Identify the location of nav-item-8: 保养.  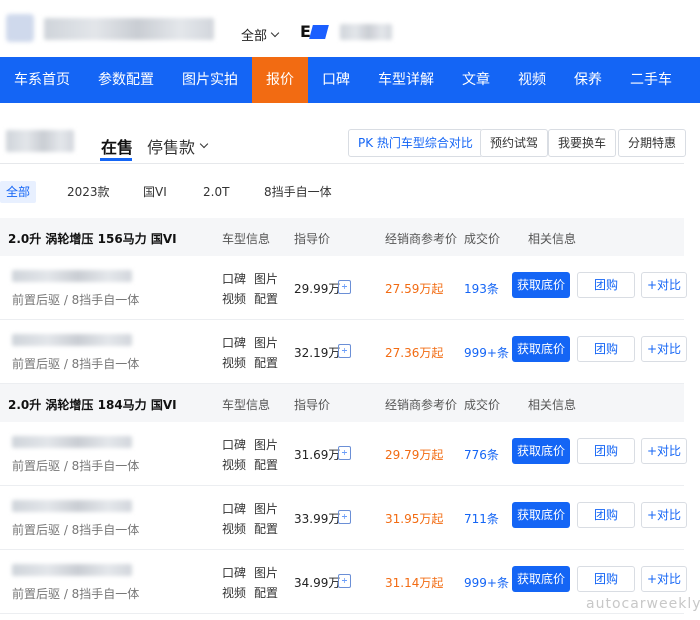
(588, 80).